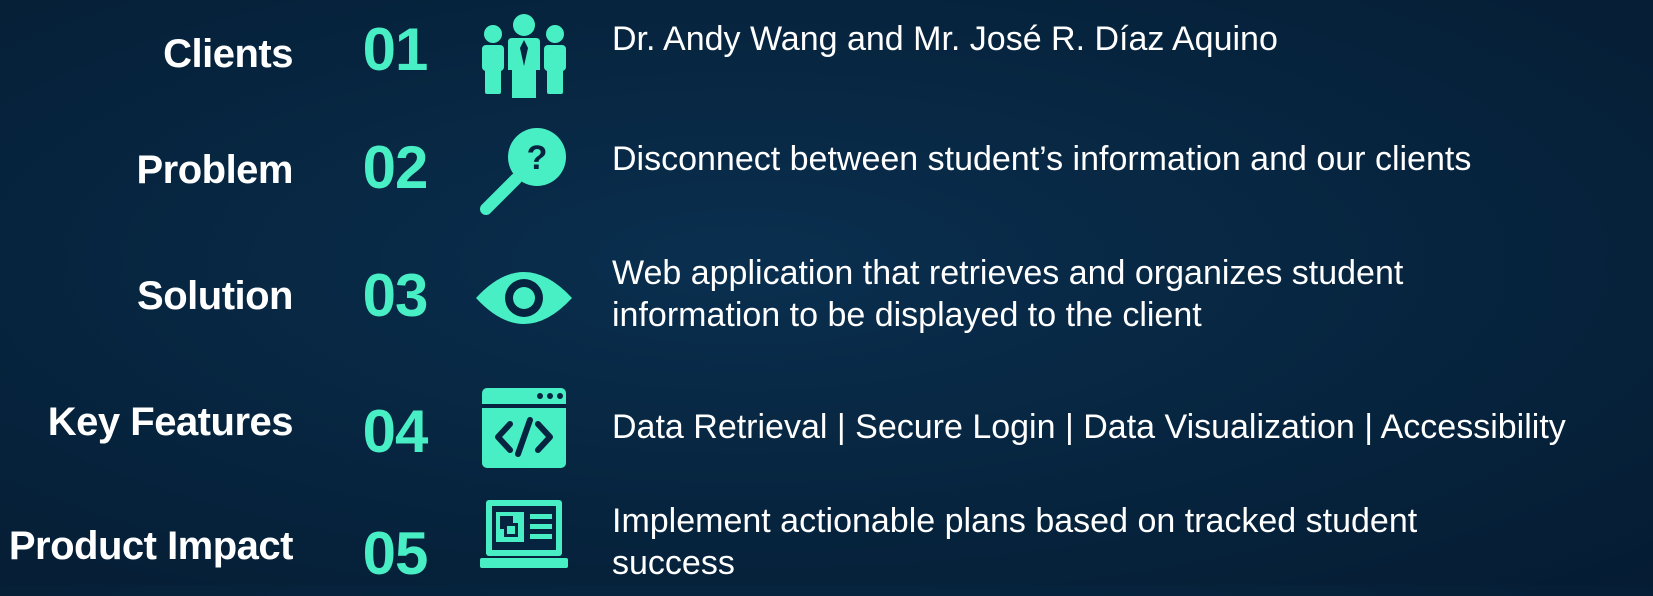 Image resolution: width=1653 pixels, height=596 pixels. I want to click on laptop-dashboard-icon, so click(524, 540).